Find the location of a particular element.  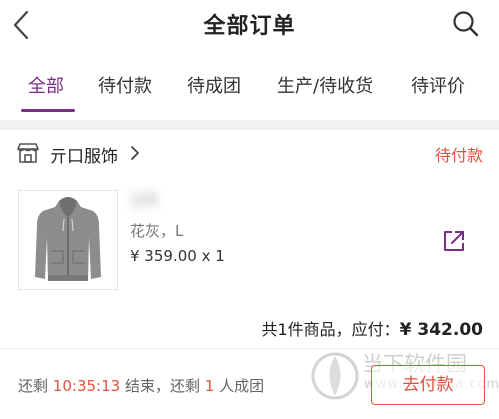

storefront-icon is located at coordinates (28, 153).